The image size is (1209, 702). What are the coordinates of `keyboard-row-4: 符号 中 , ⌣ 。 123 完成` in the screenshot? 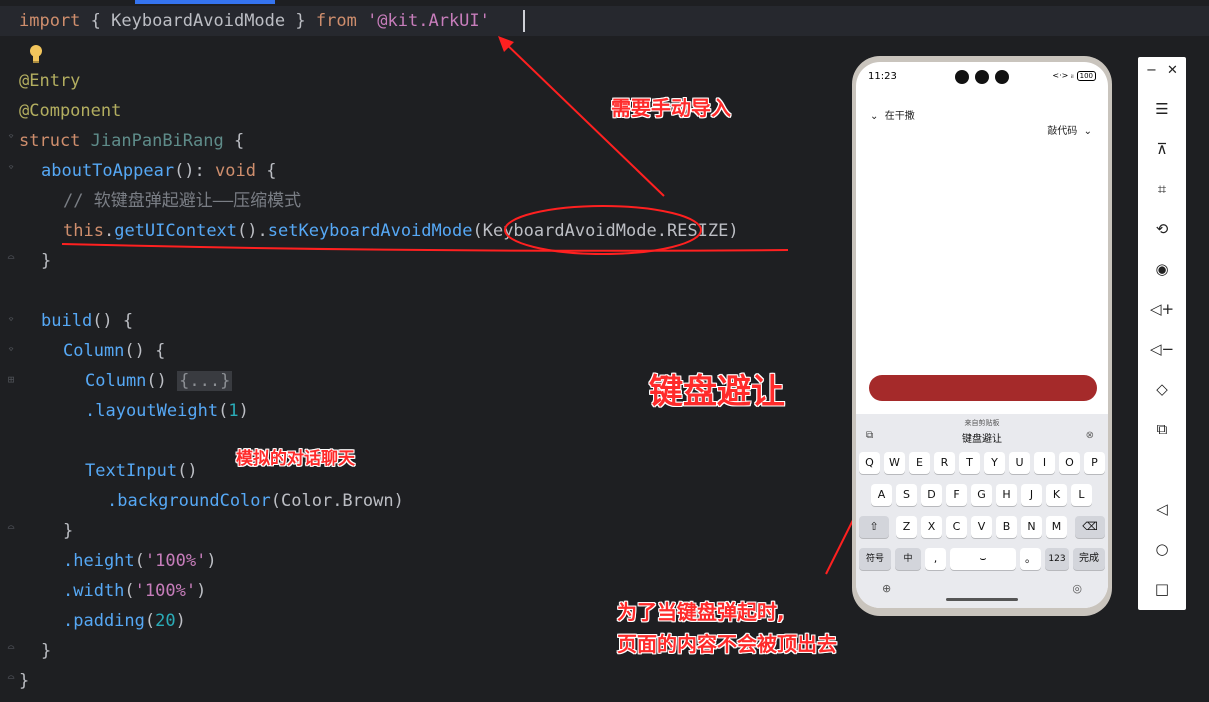 It's located at (982, 559).